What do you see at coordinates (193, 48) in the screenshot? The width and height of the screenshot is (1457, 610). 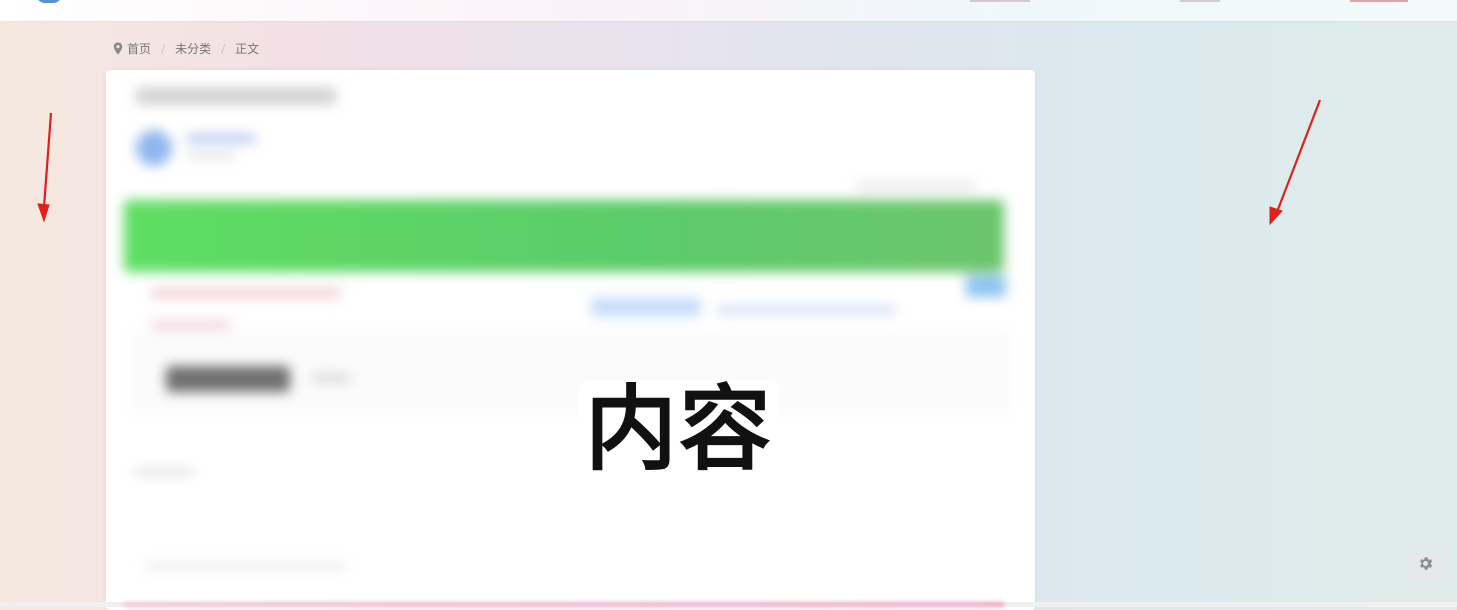 I see `breadcrumb-category-link: 未分类` at bounding box center [193, 48].